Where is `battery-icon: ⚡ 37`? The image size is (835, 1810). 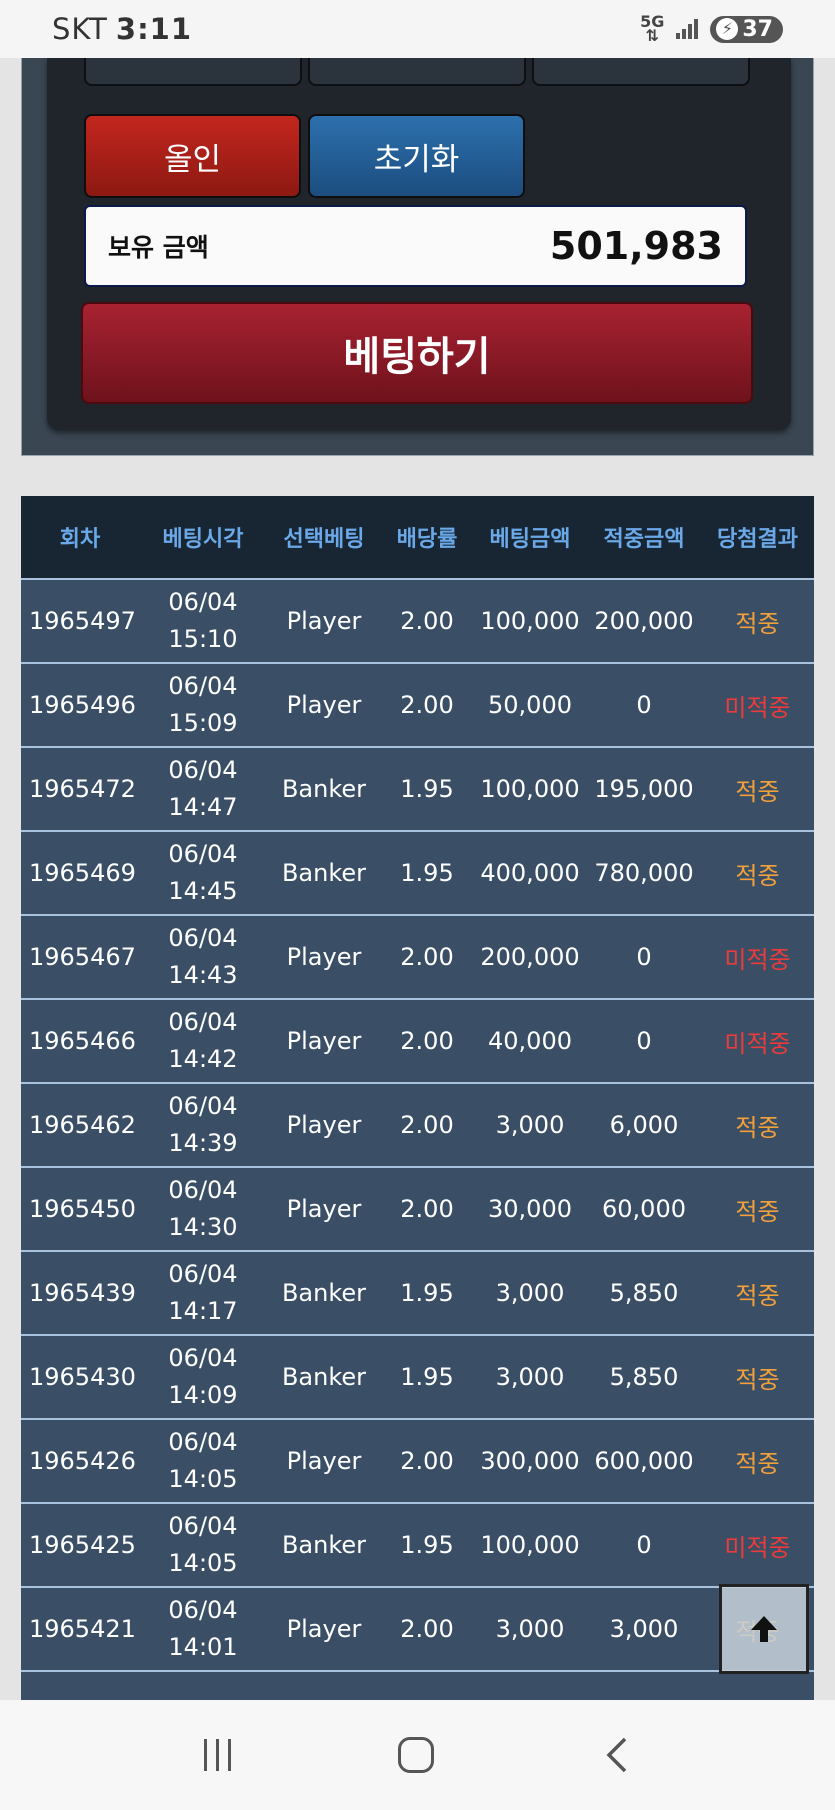 battery-icon: ⚡ 37 is located at coordinates (746, 29).